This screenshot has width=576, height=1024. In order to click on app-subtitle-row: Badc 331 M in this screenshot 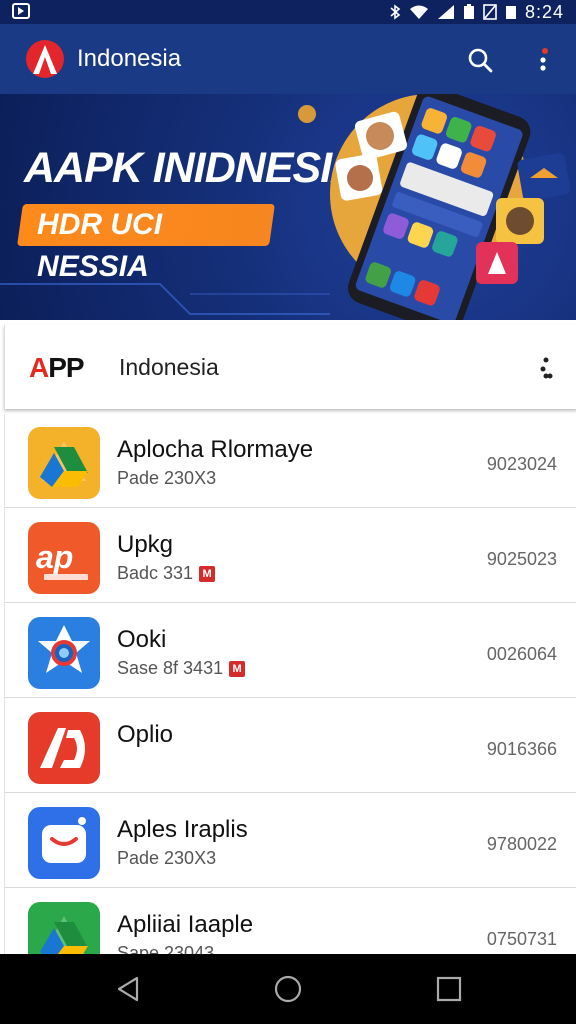, I will do `click(166, 573)`.